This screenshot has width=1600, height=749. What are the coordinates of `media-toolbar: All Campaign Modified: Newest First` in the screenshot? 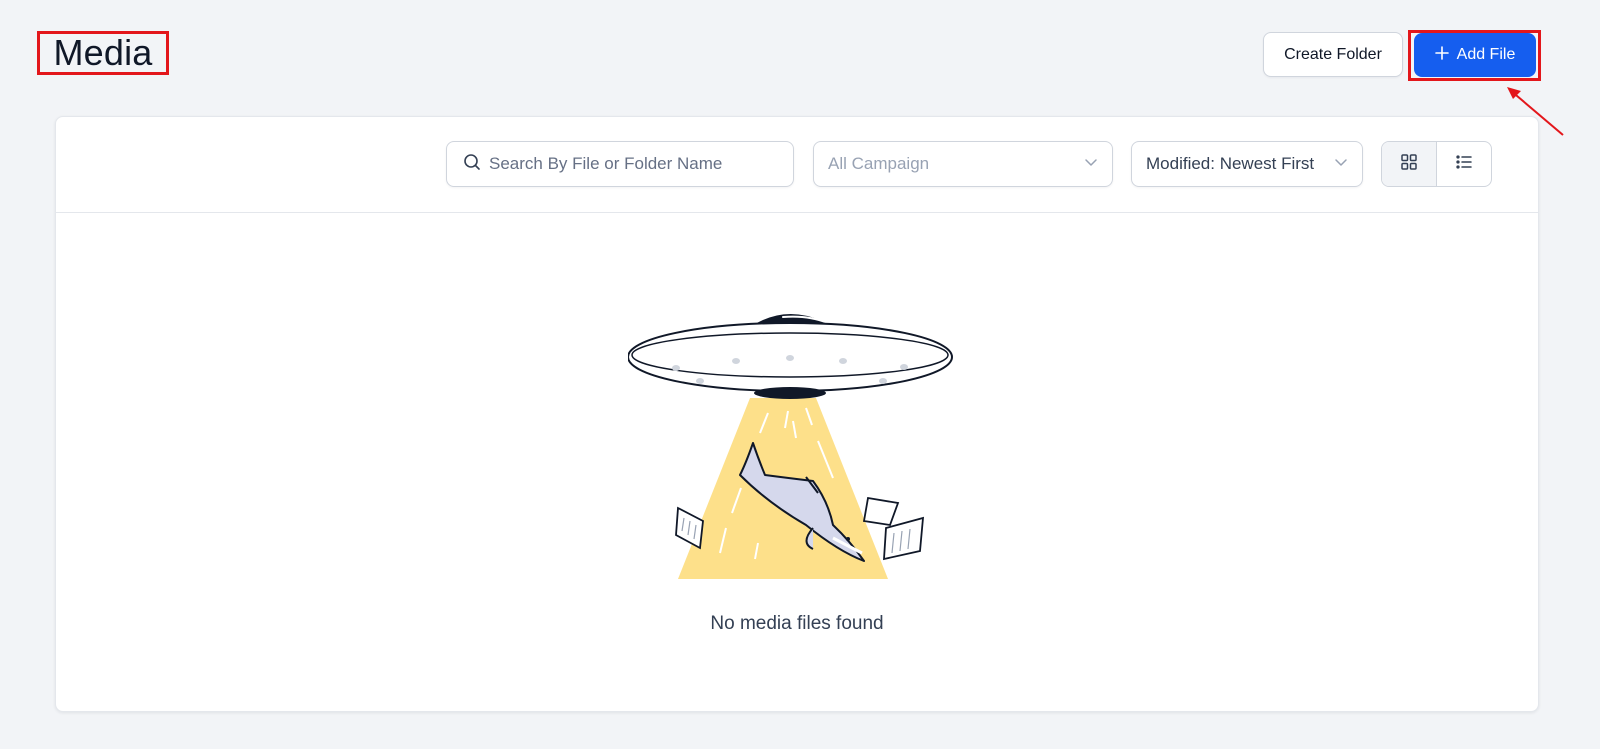 It's located at (797, 165).